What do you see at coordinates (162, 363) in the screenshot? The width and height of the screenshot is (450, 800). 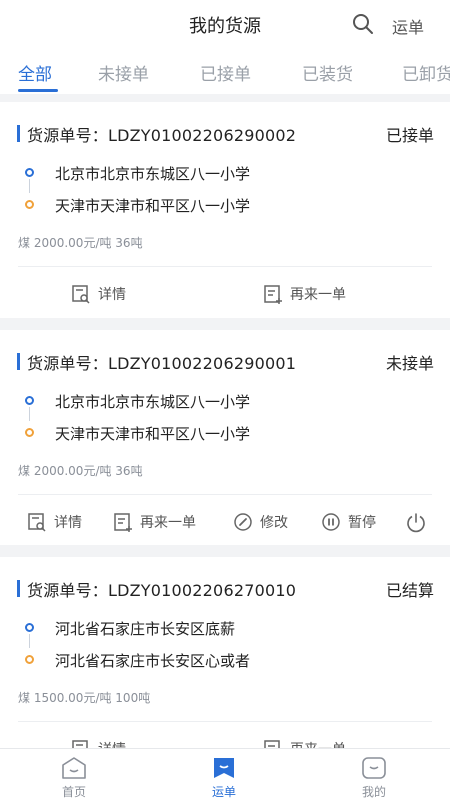 I see `order-number: 货源单号：LDZY01002206290001` at bounding box center [162, 363].